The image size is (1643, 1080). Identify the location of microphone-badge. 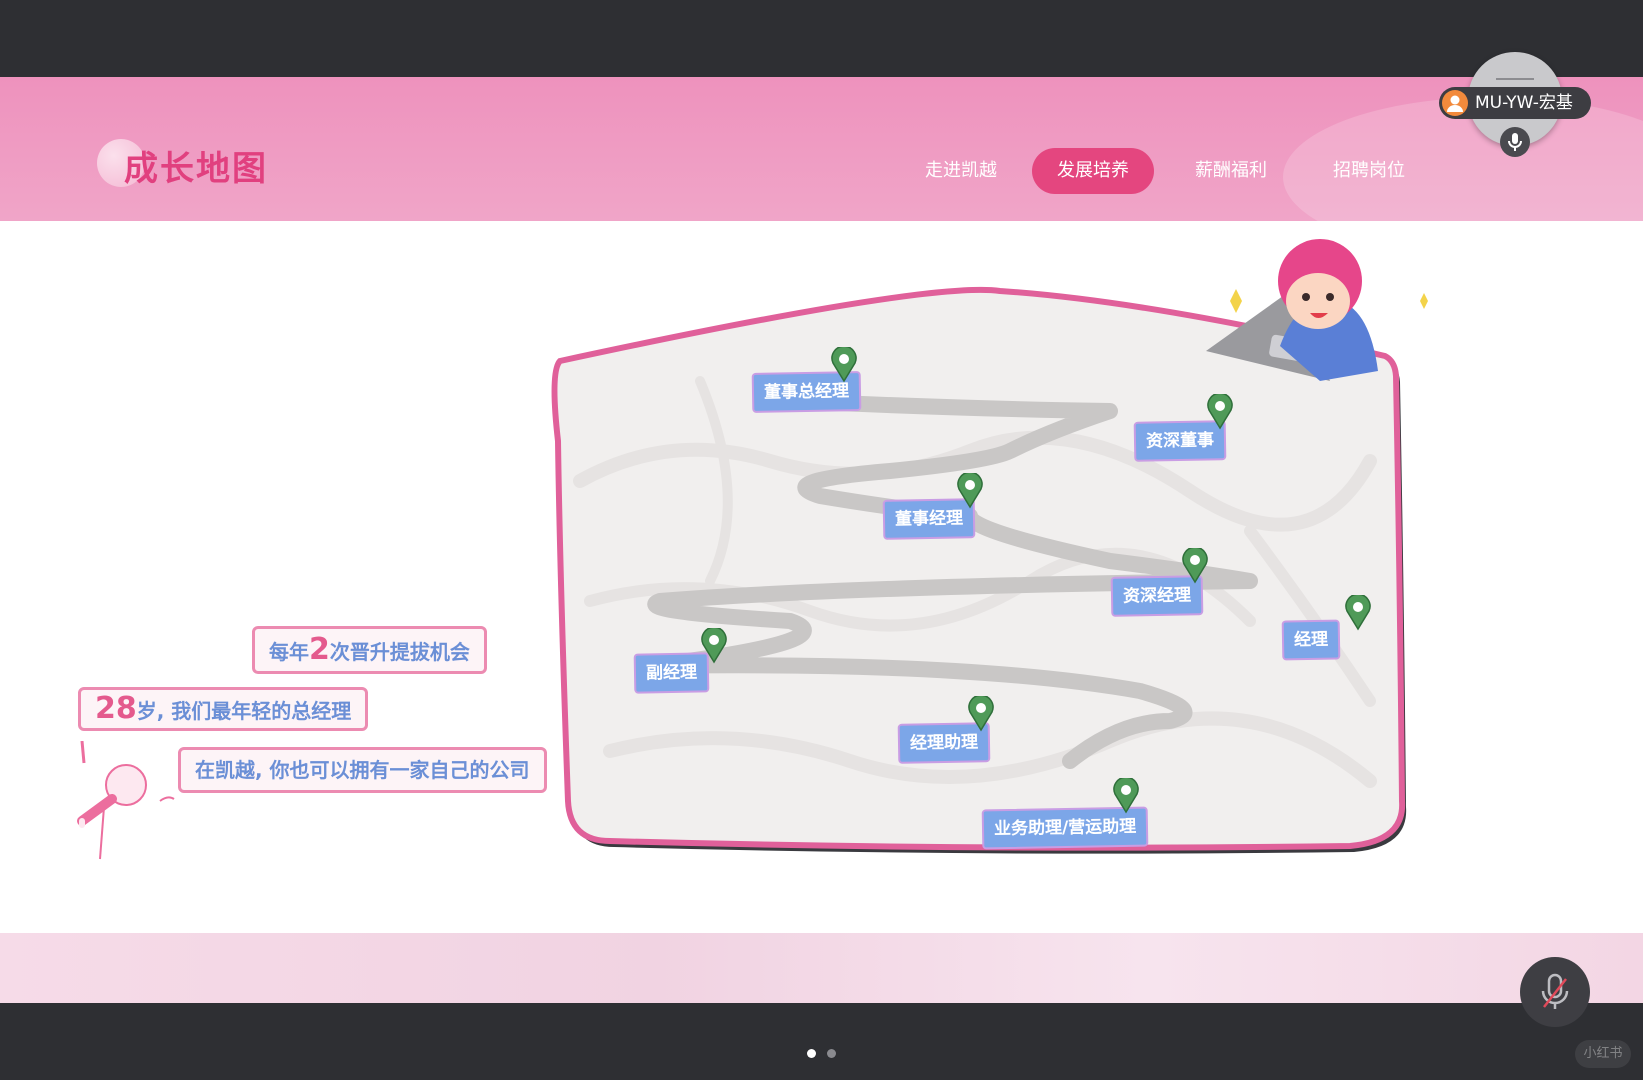
(1515, 142).